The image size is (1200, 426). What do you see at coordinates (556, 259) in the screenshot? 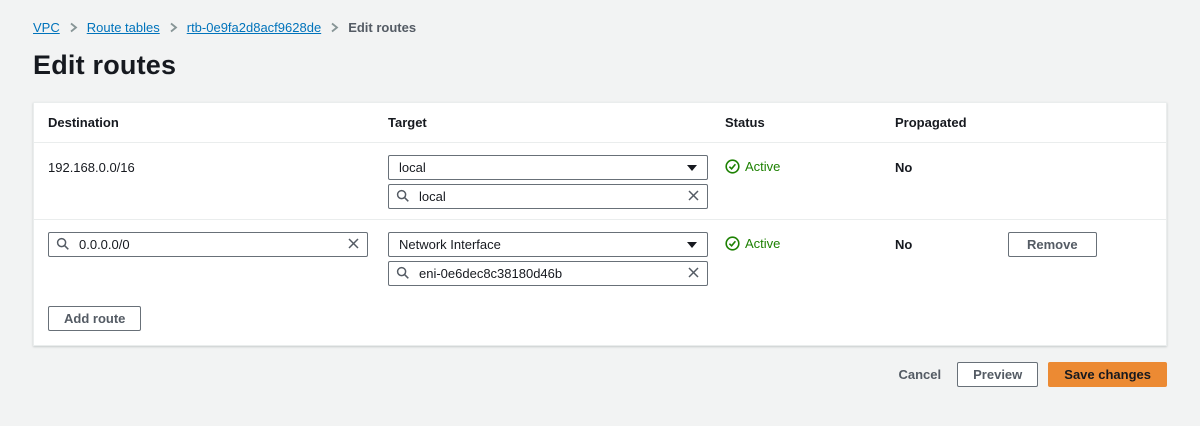
I see `target-cell: Network Interface` at bounding box center [556, 259].